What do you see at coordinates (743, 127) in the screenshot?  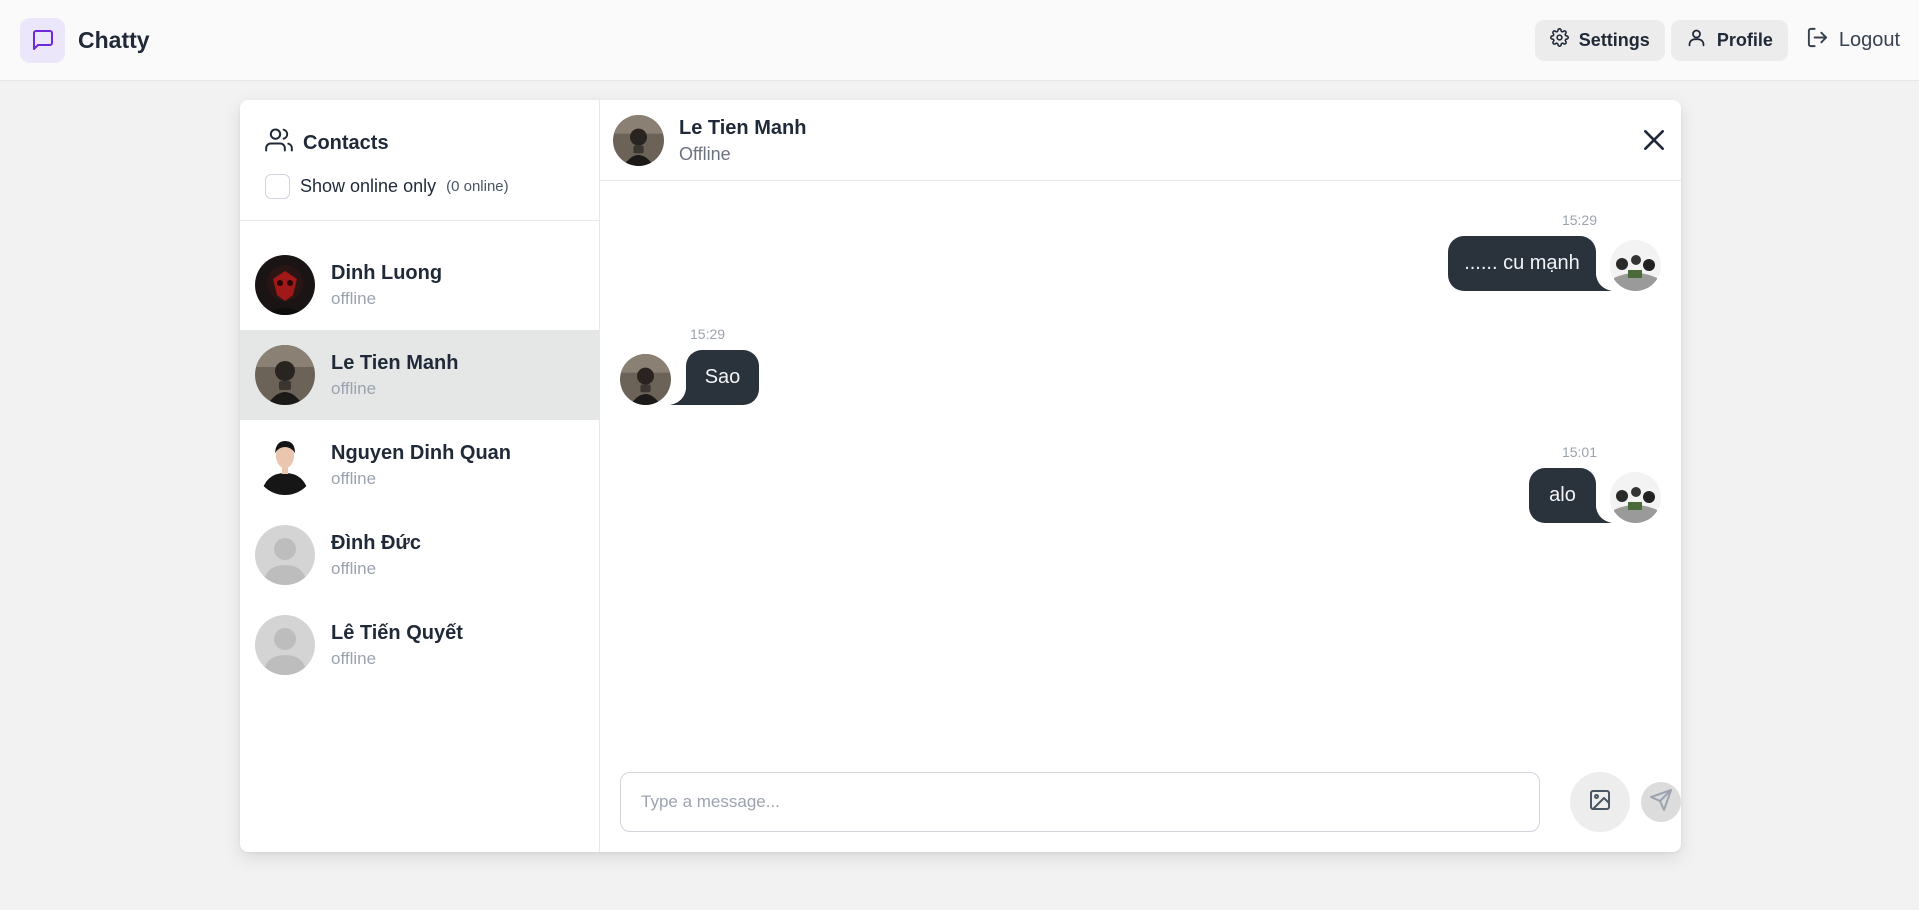 I see `chat-partner-name: Le Tien Manh` at bounding box center [743, 127].